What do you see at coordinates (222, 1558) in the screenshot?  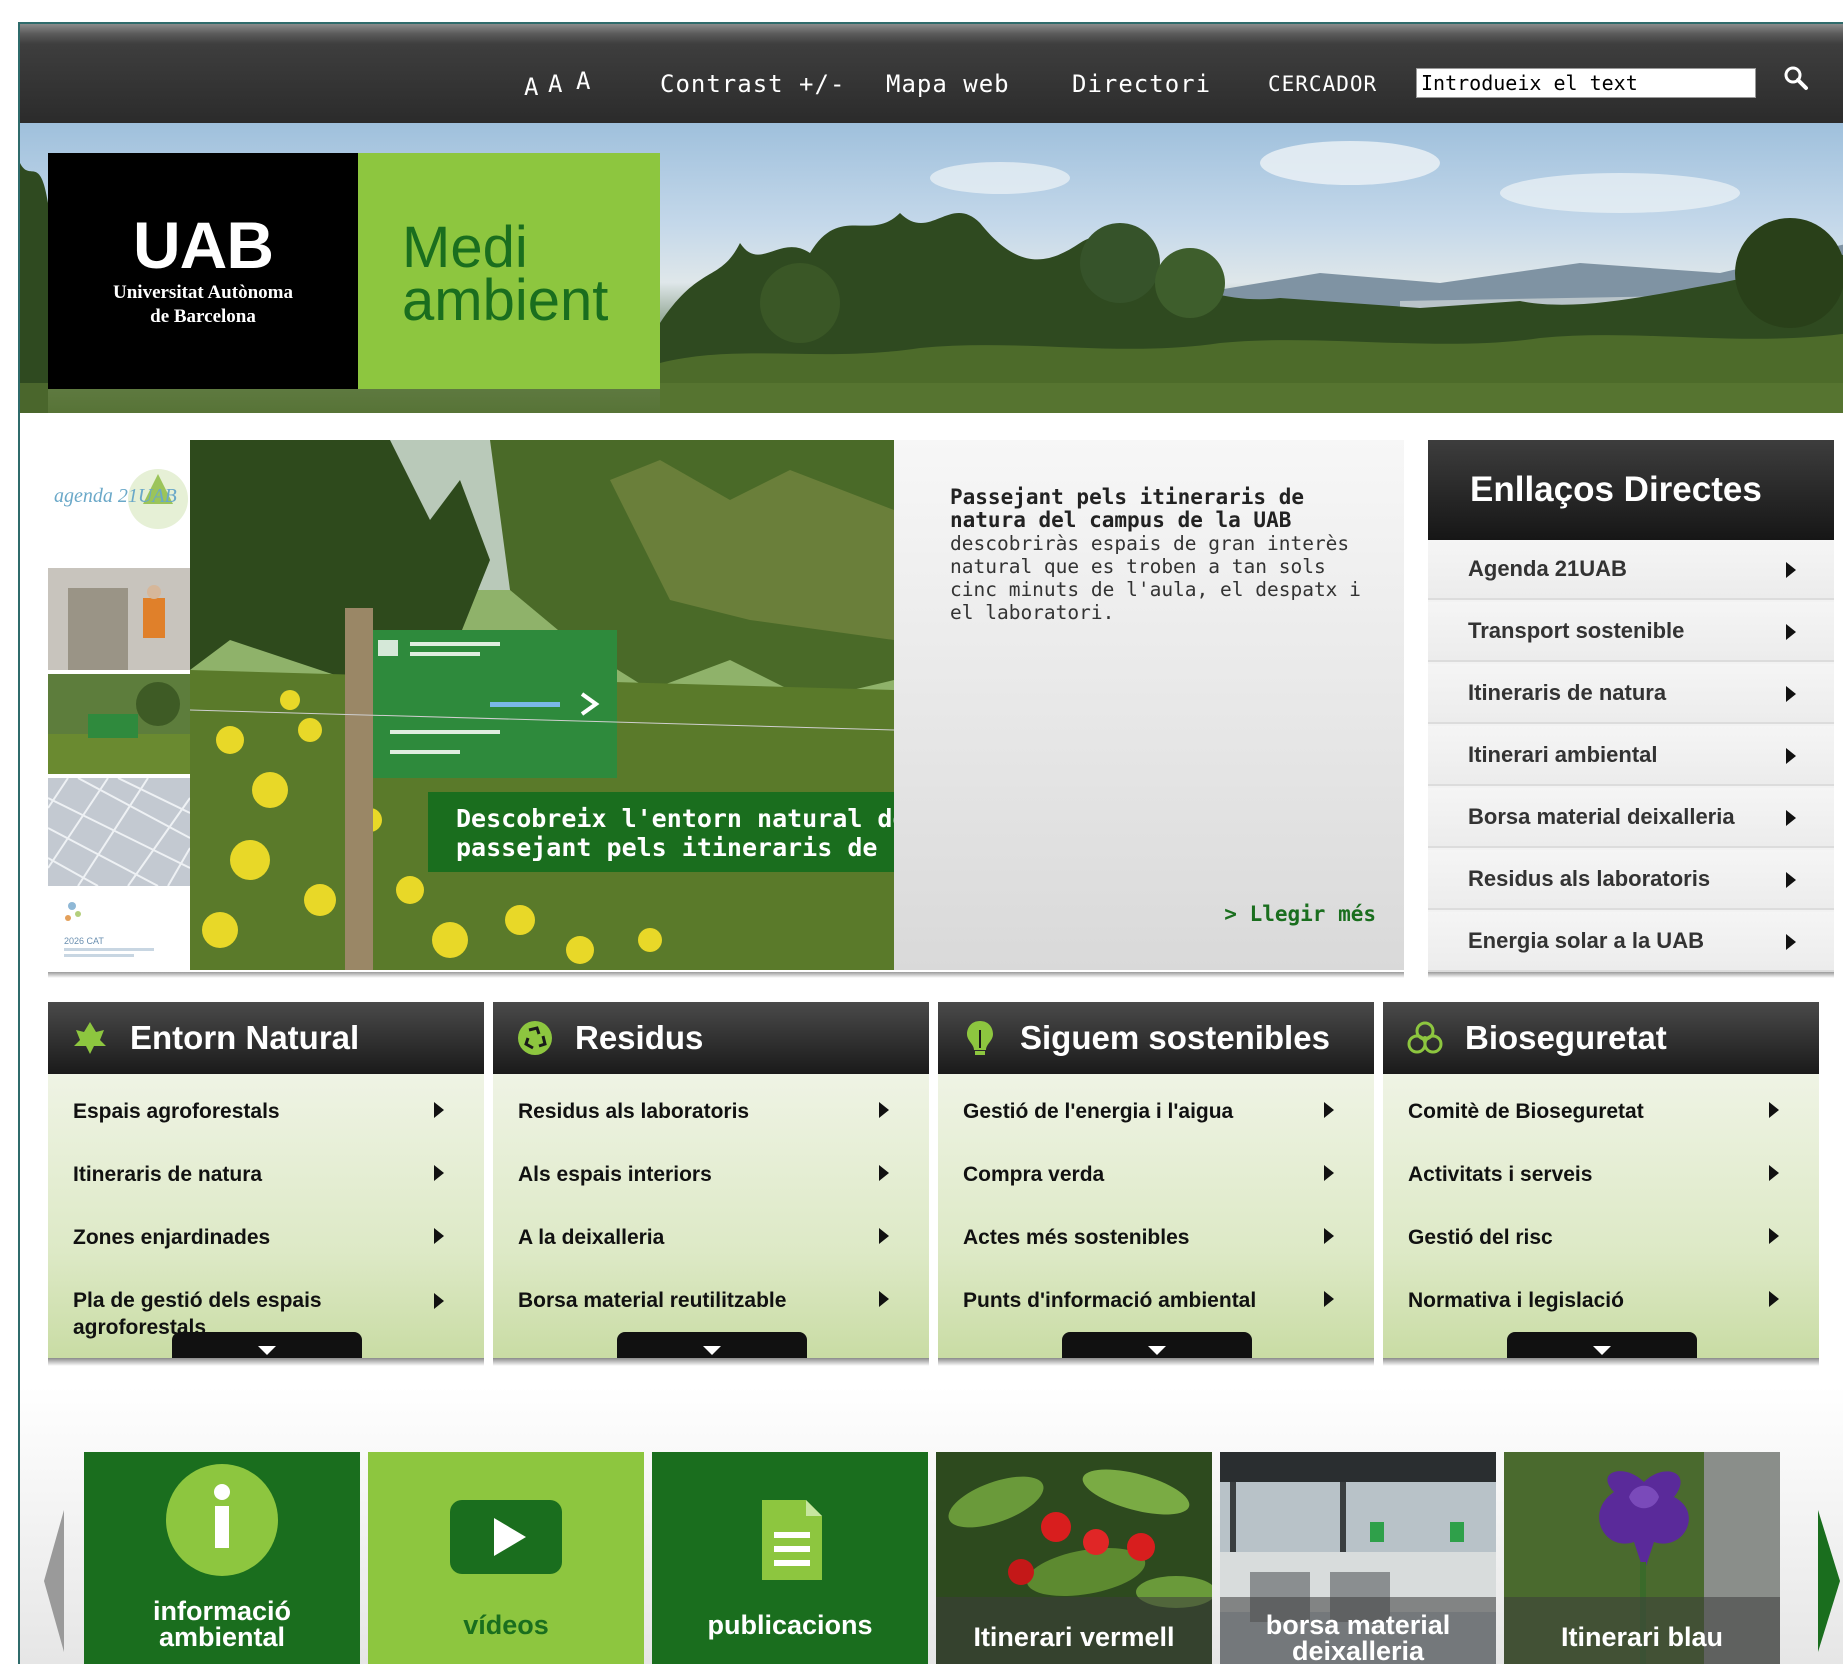 I see `tile-informacio-ambiental: informació ambiental` at bounding box center [222, 1558].